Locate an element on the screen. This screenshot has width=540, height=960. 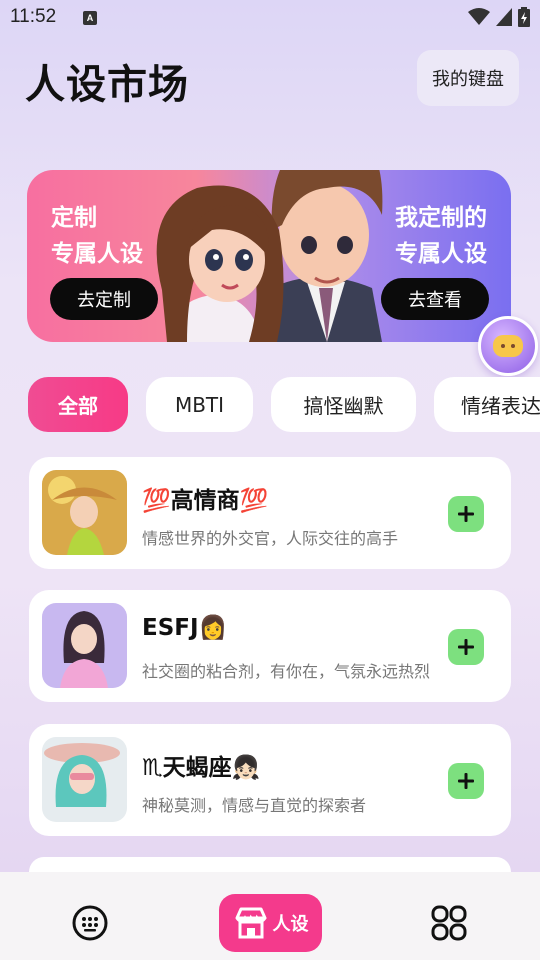
apps-grid-icon is located at coordinates (449, 923).